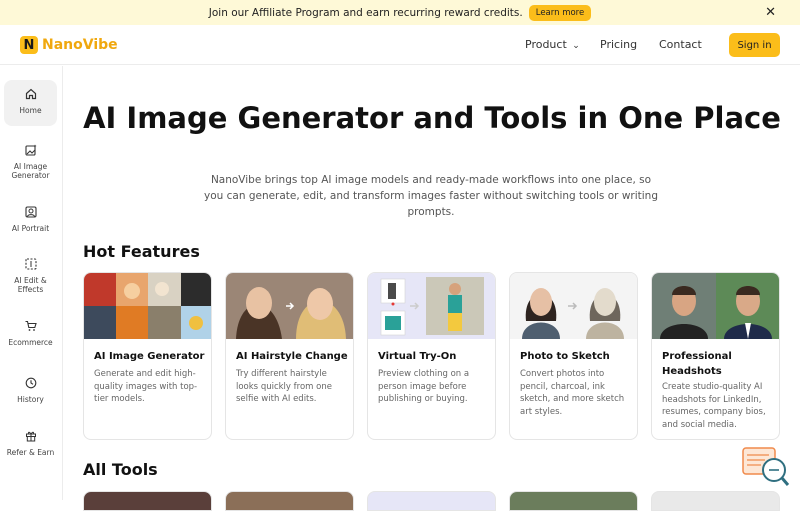 Image resolution: width=800 pixels, height=511 pixels. Describe the element at coordinates (31, 94) in the screenshot. I see `home-icon` at that location.